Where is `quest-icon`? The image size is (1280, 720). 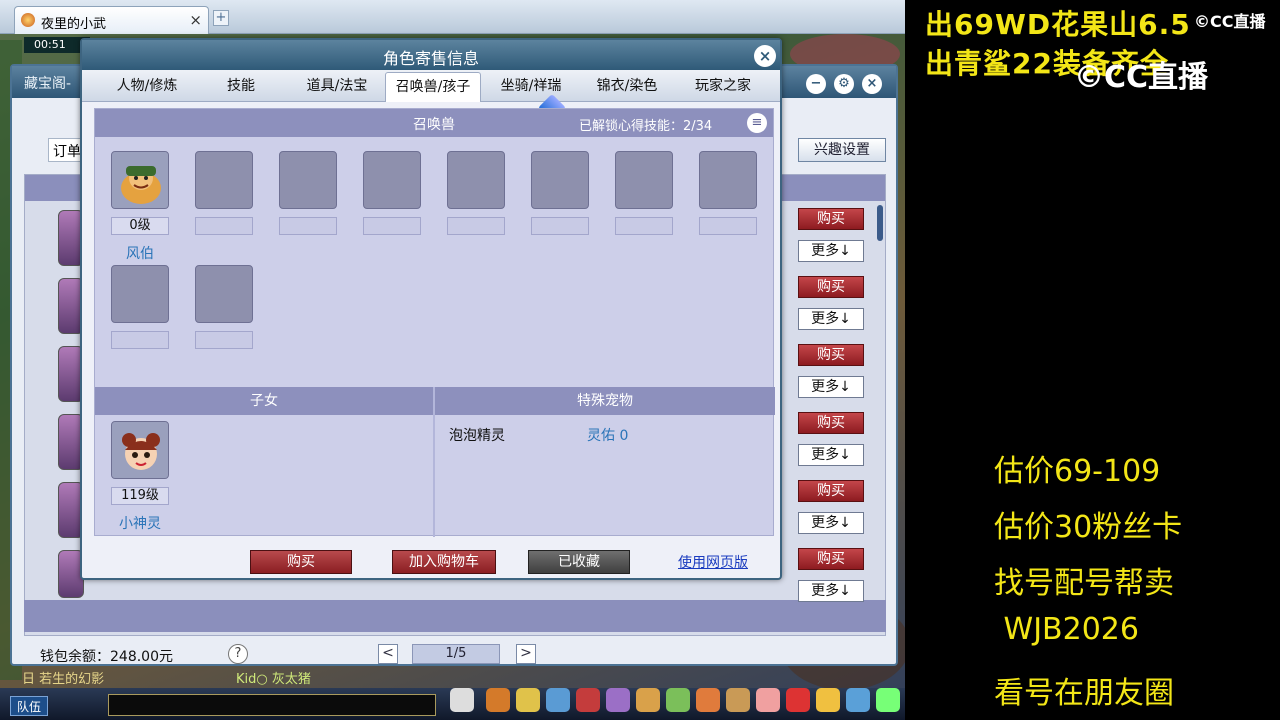 quest-icon is located at coordinates (678, 700).